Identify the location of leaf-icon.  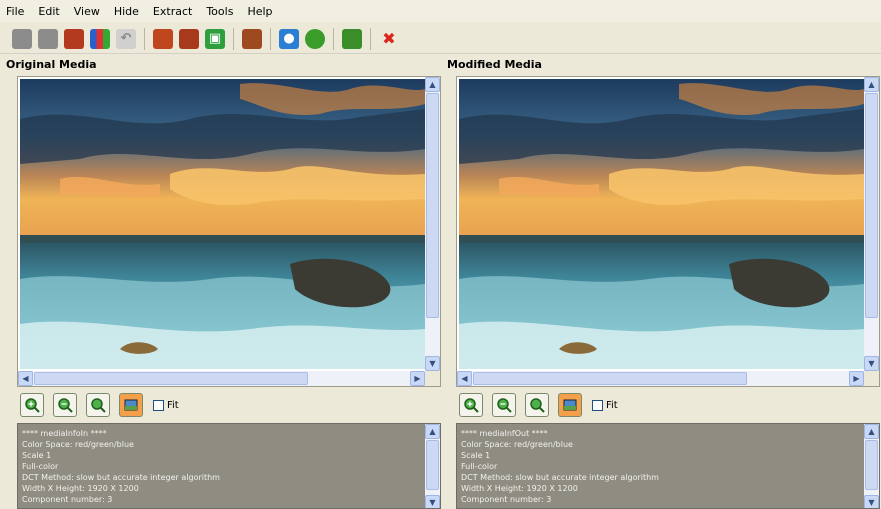
(315, 38).